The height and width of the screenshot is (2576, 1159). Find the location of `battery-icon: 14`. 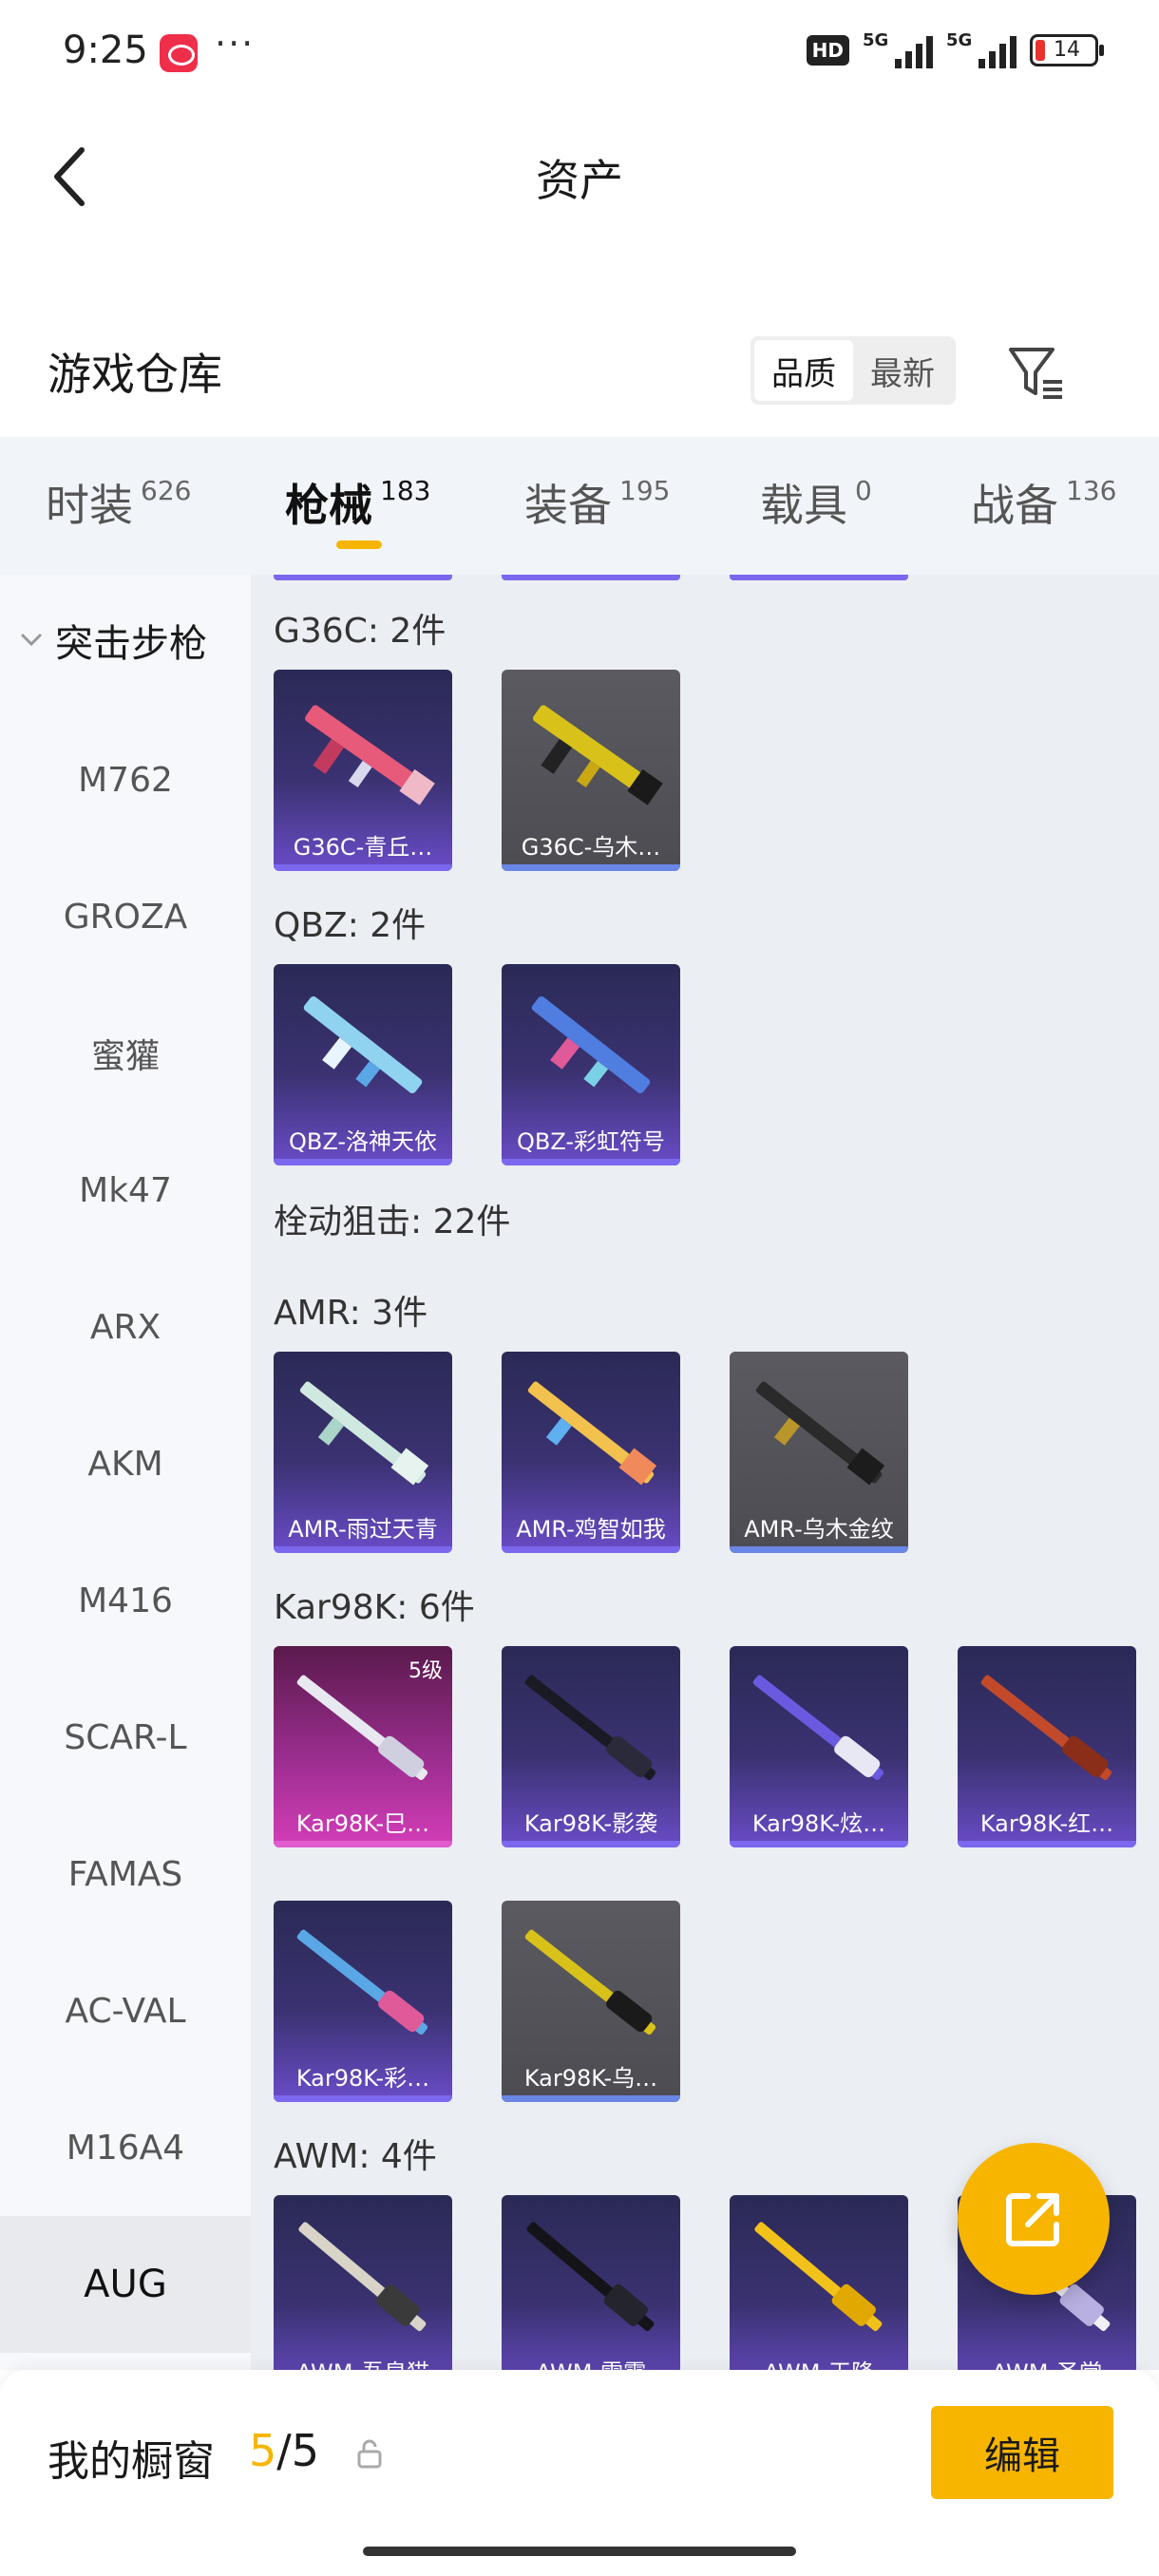

battery-icon: 14 is located at coordinates (1067, 50).